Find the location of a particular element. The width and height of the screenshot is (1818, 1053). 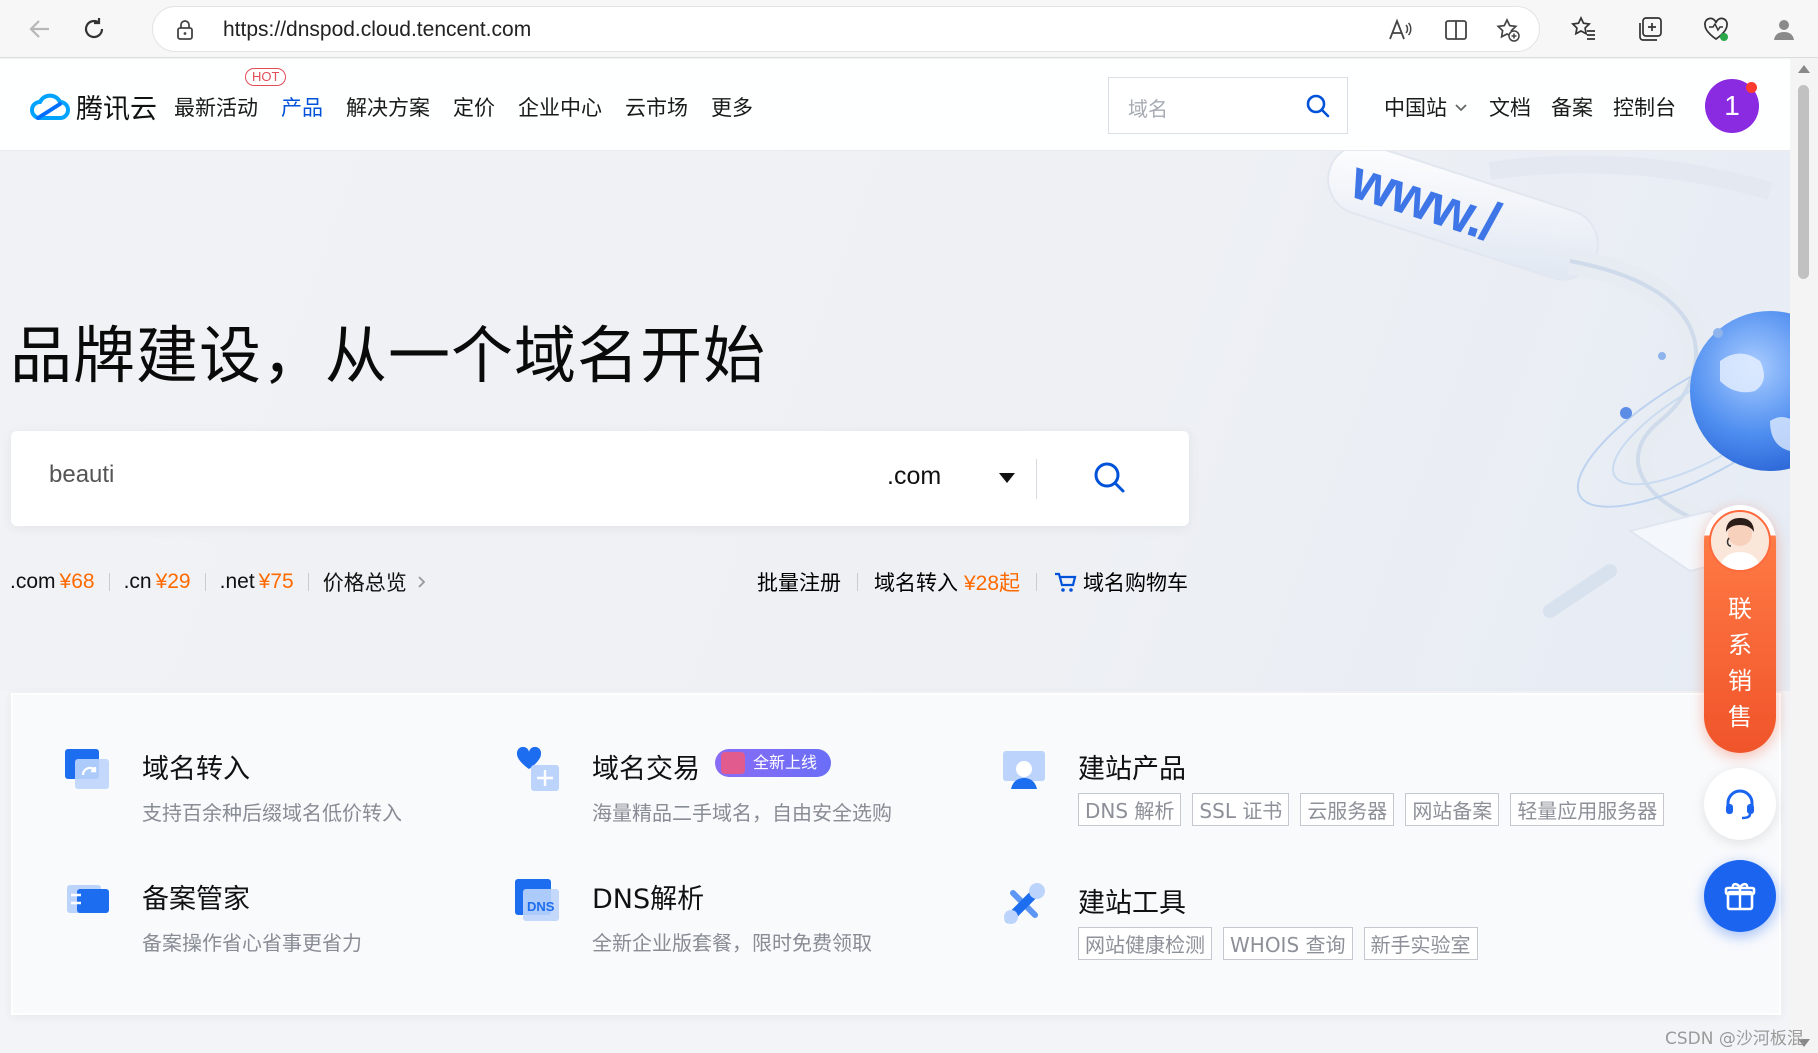

back-button is located at coordinates (40, 29).